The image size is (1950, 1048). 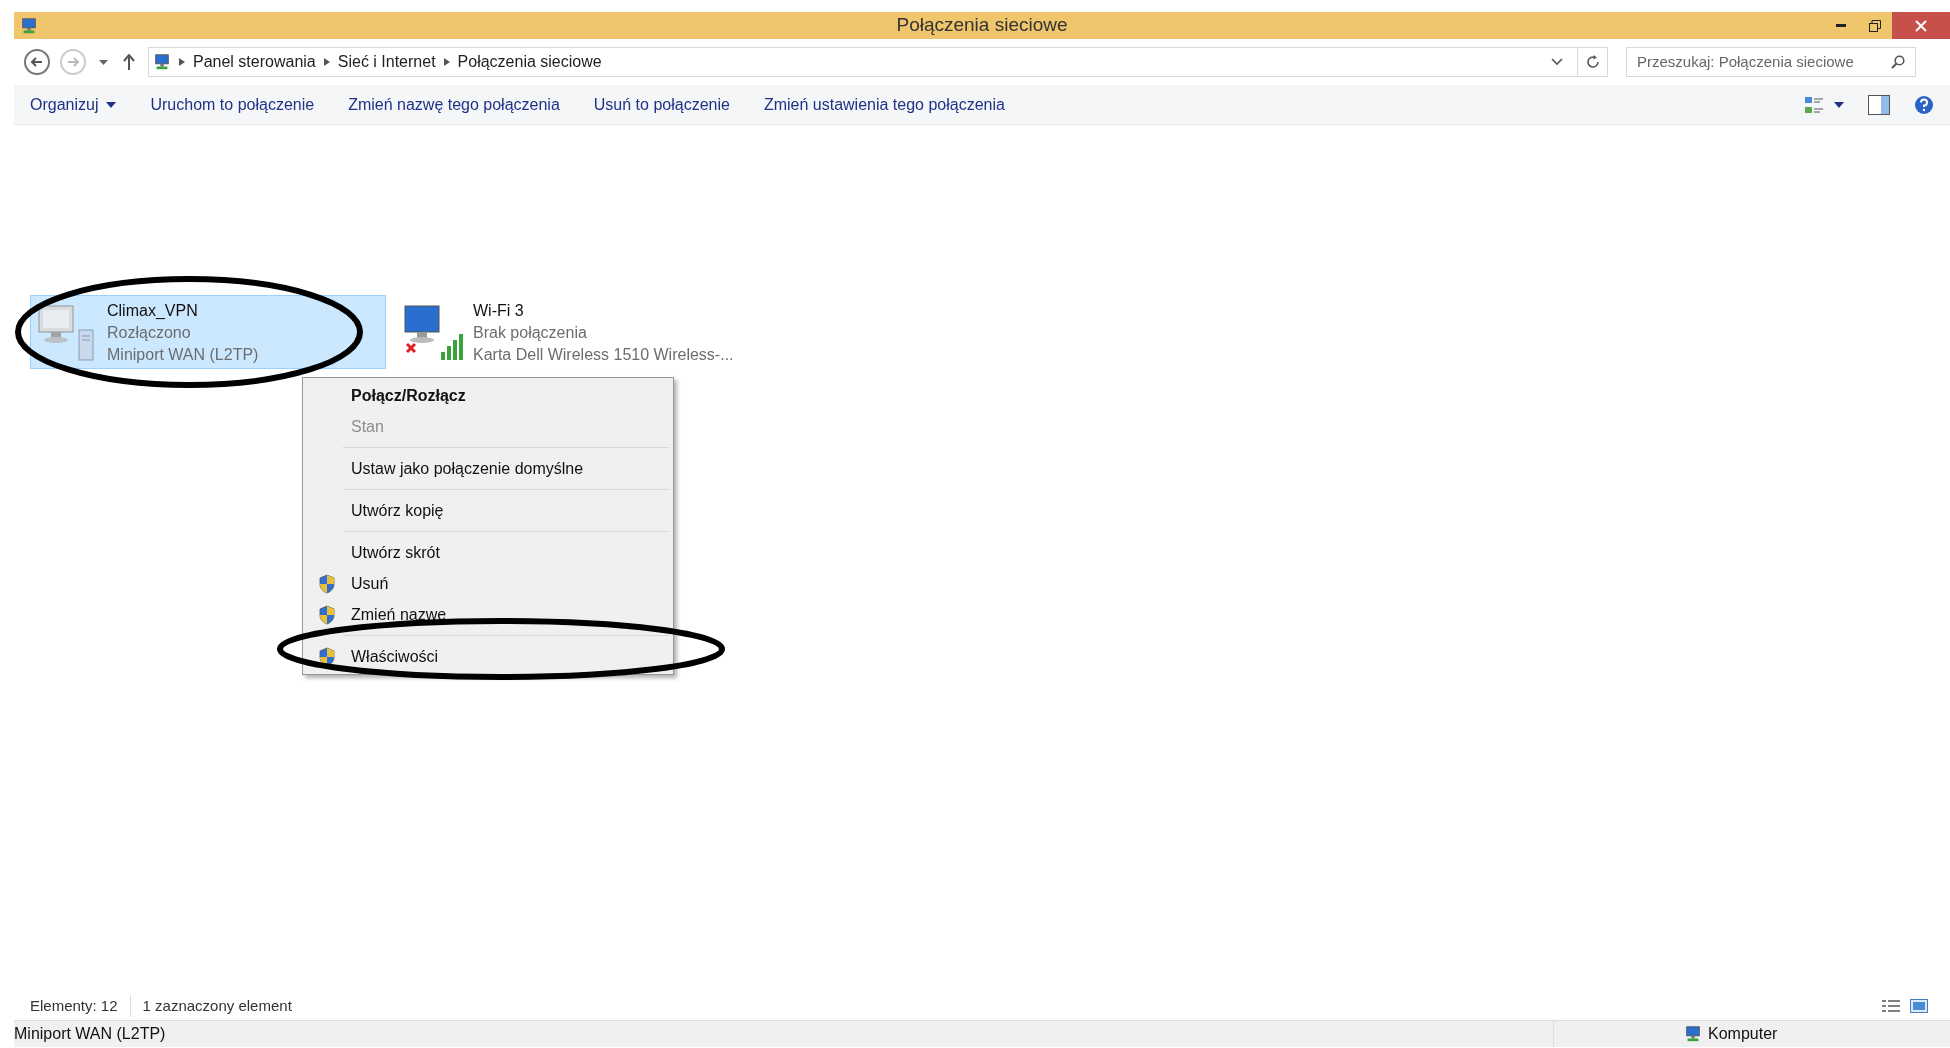 I want to click on selection-count: 1 zaznaczony element, so click(x=216, y=1005).